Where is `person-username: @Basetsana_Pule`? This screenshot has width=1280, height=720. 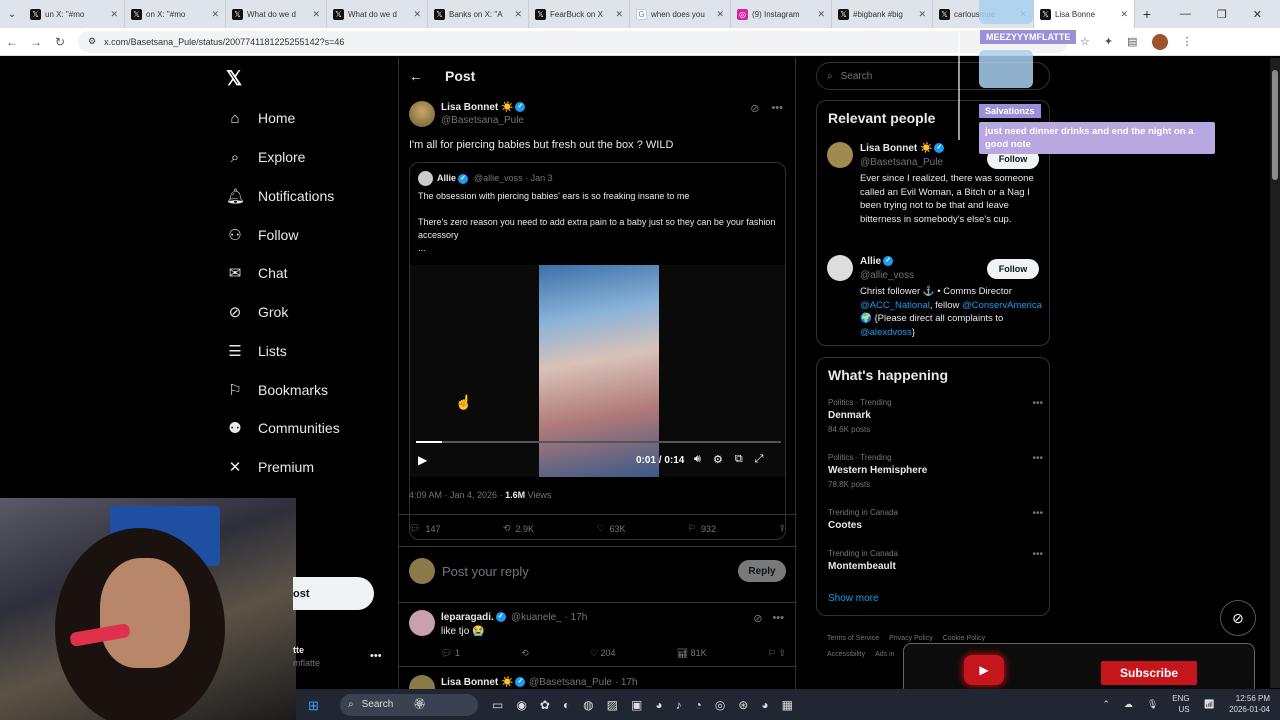 person-username: @Basetsana_Pule is located at coordinates (901, 162).